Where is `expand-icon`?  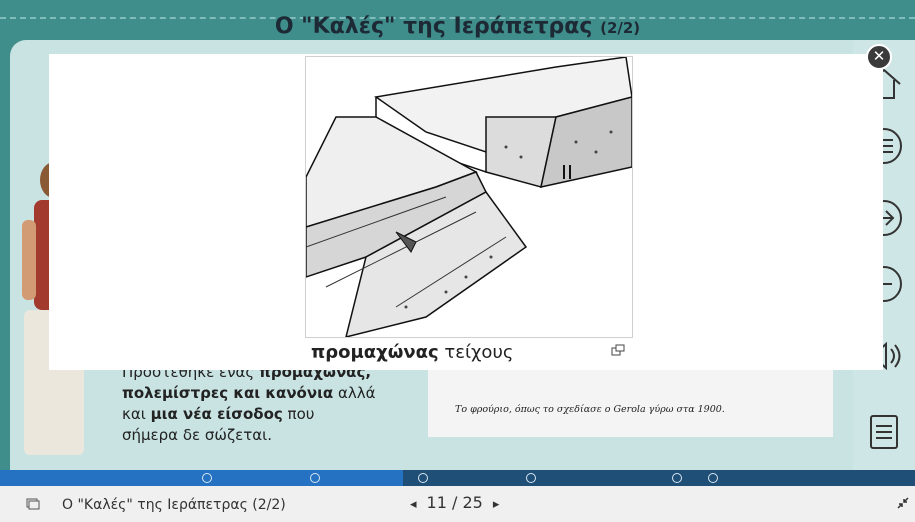 expand-icon is located at coordinates (618, 350).